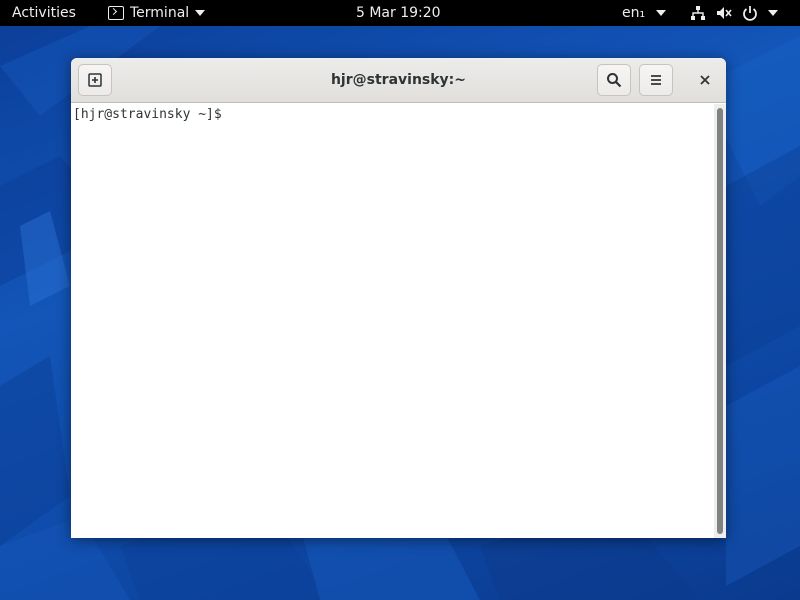 This screenshot has height=600, width=800. I want to click on shell-prompt: [hjr@stravinsky ~]$, so click(147, 114).